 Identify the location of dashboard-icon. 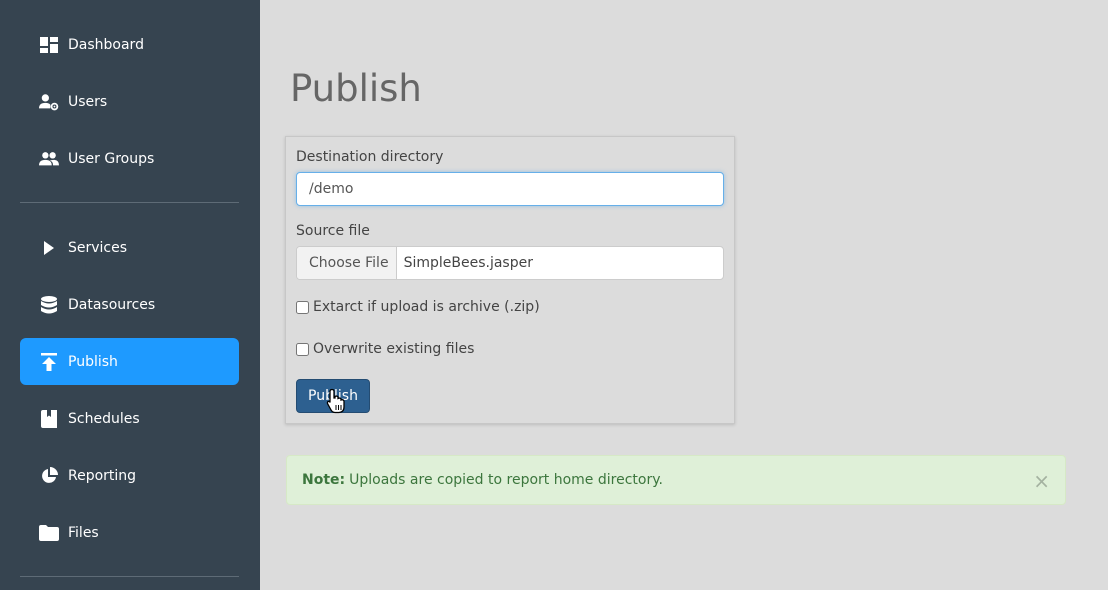
(49, 45).